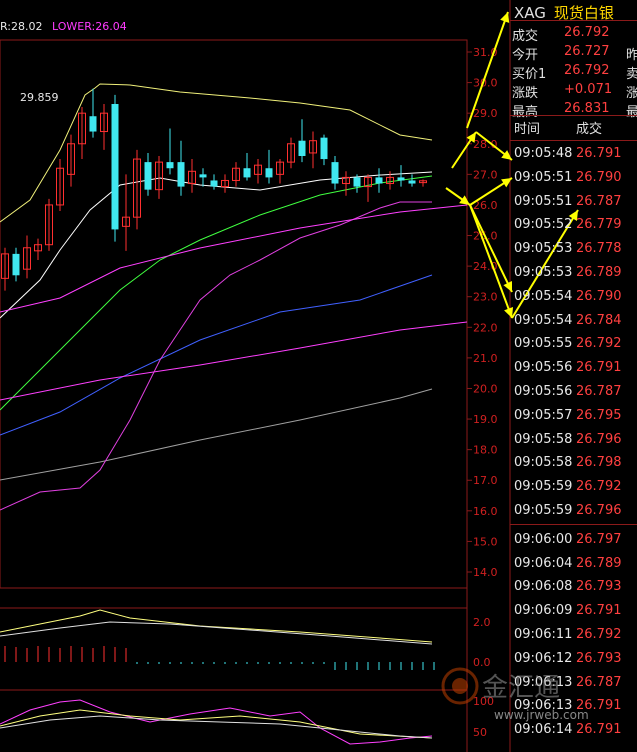 The image size is (637, 752). What do you see at coordinates (485, 511) in the screenshot?
I see `axis-tick-label: 16.0` at bounding box center [485, 511].